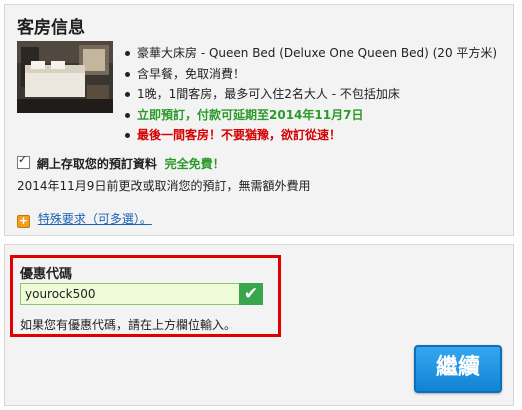 The image size is (522, 410). What do you see at coordinates (23, 221) in the screenshot?
I see `plus-icon: +` at bounding box center [23, 221].